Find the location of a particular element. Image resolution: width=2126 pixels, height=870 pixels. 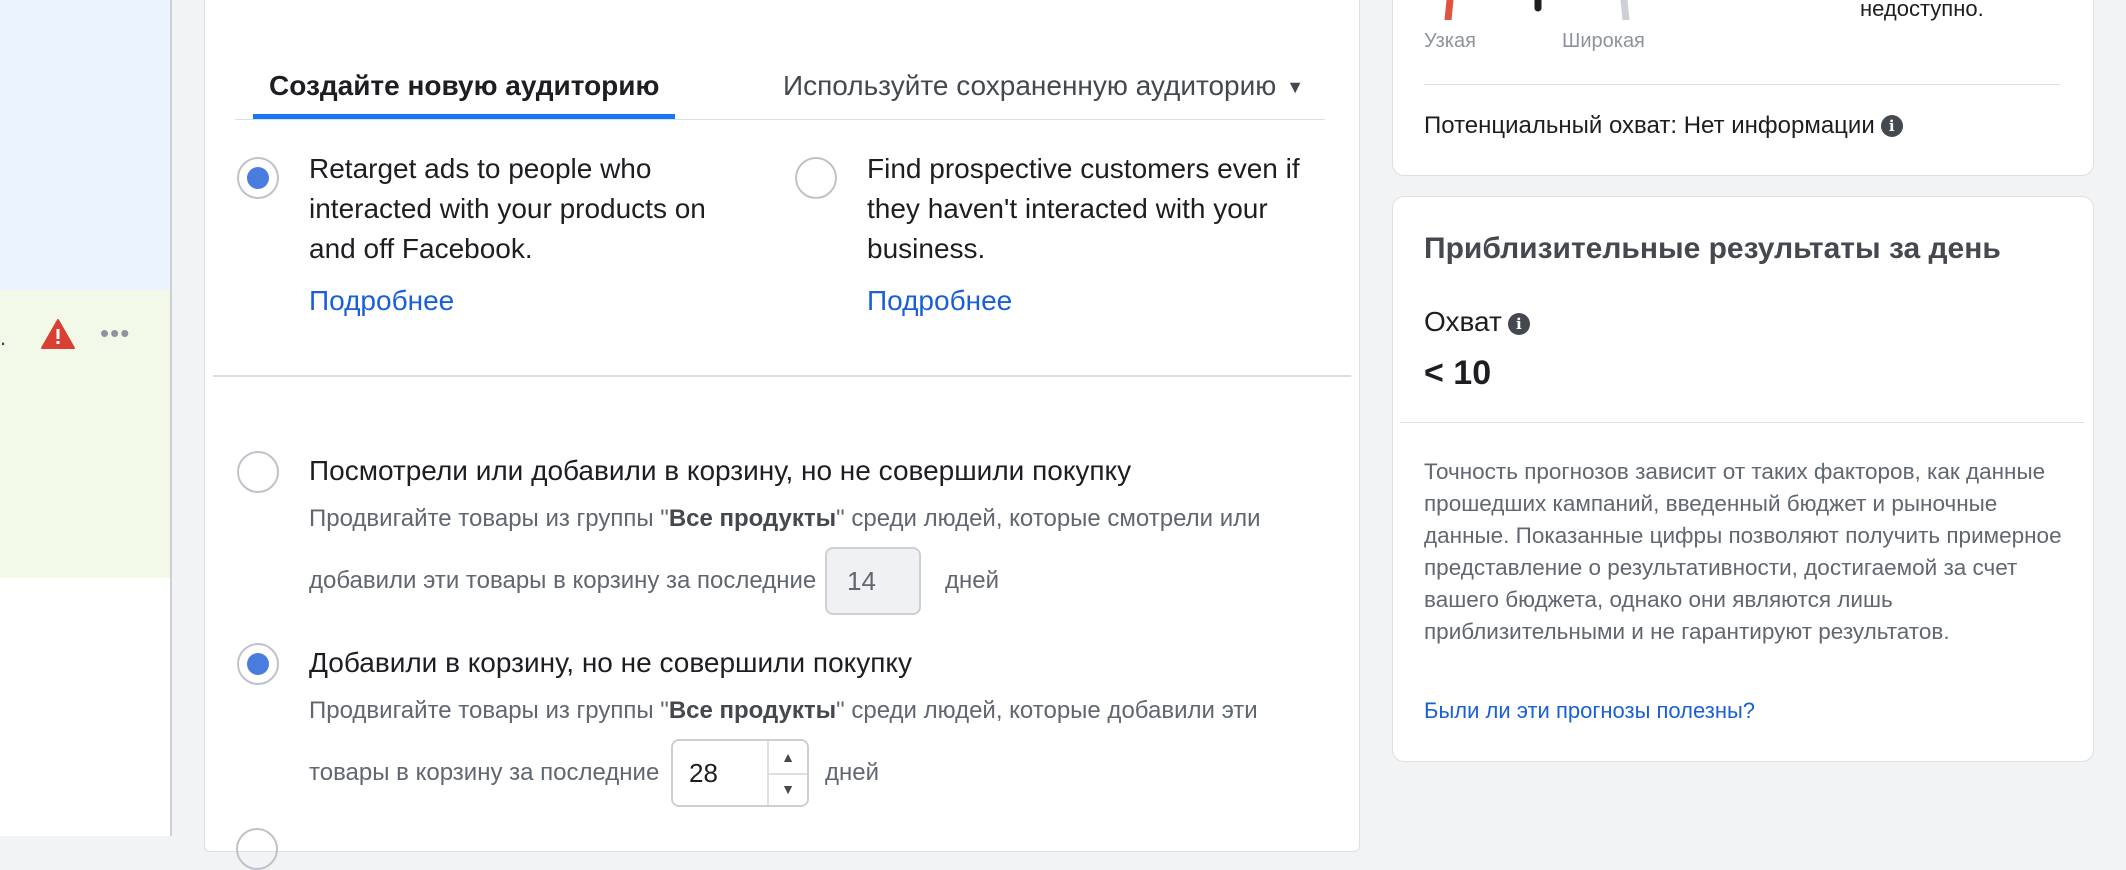

reach-label-text: Охват is located at coordinates (1463, 321).